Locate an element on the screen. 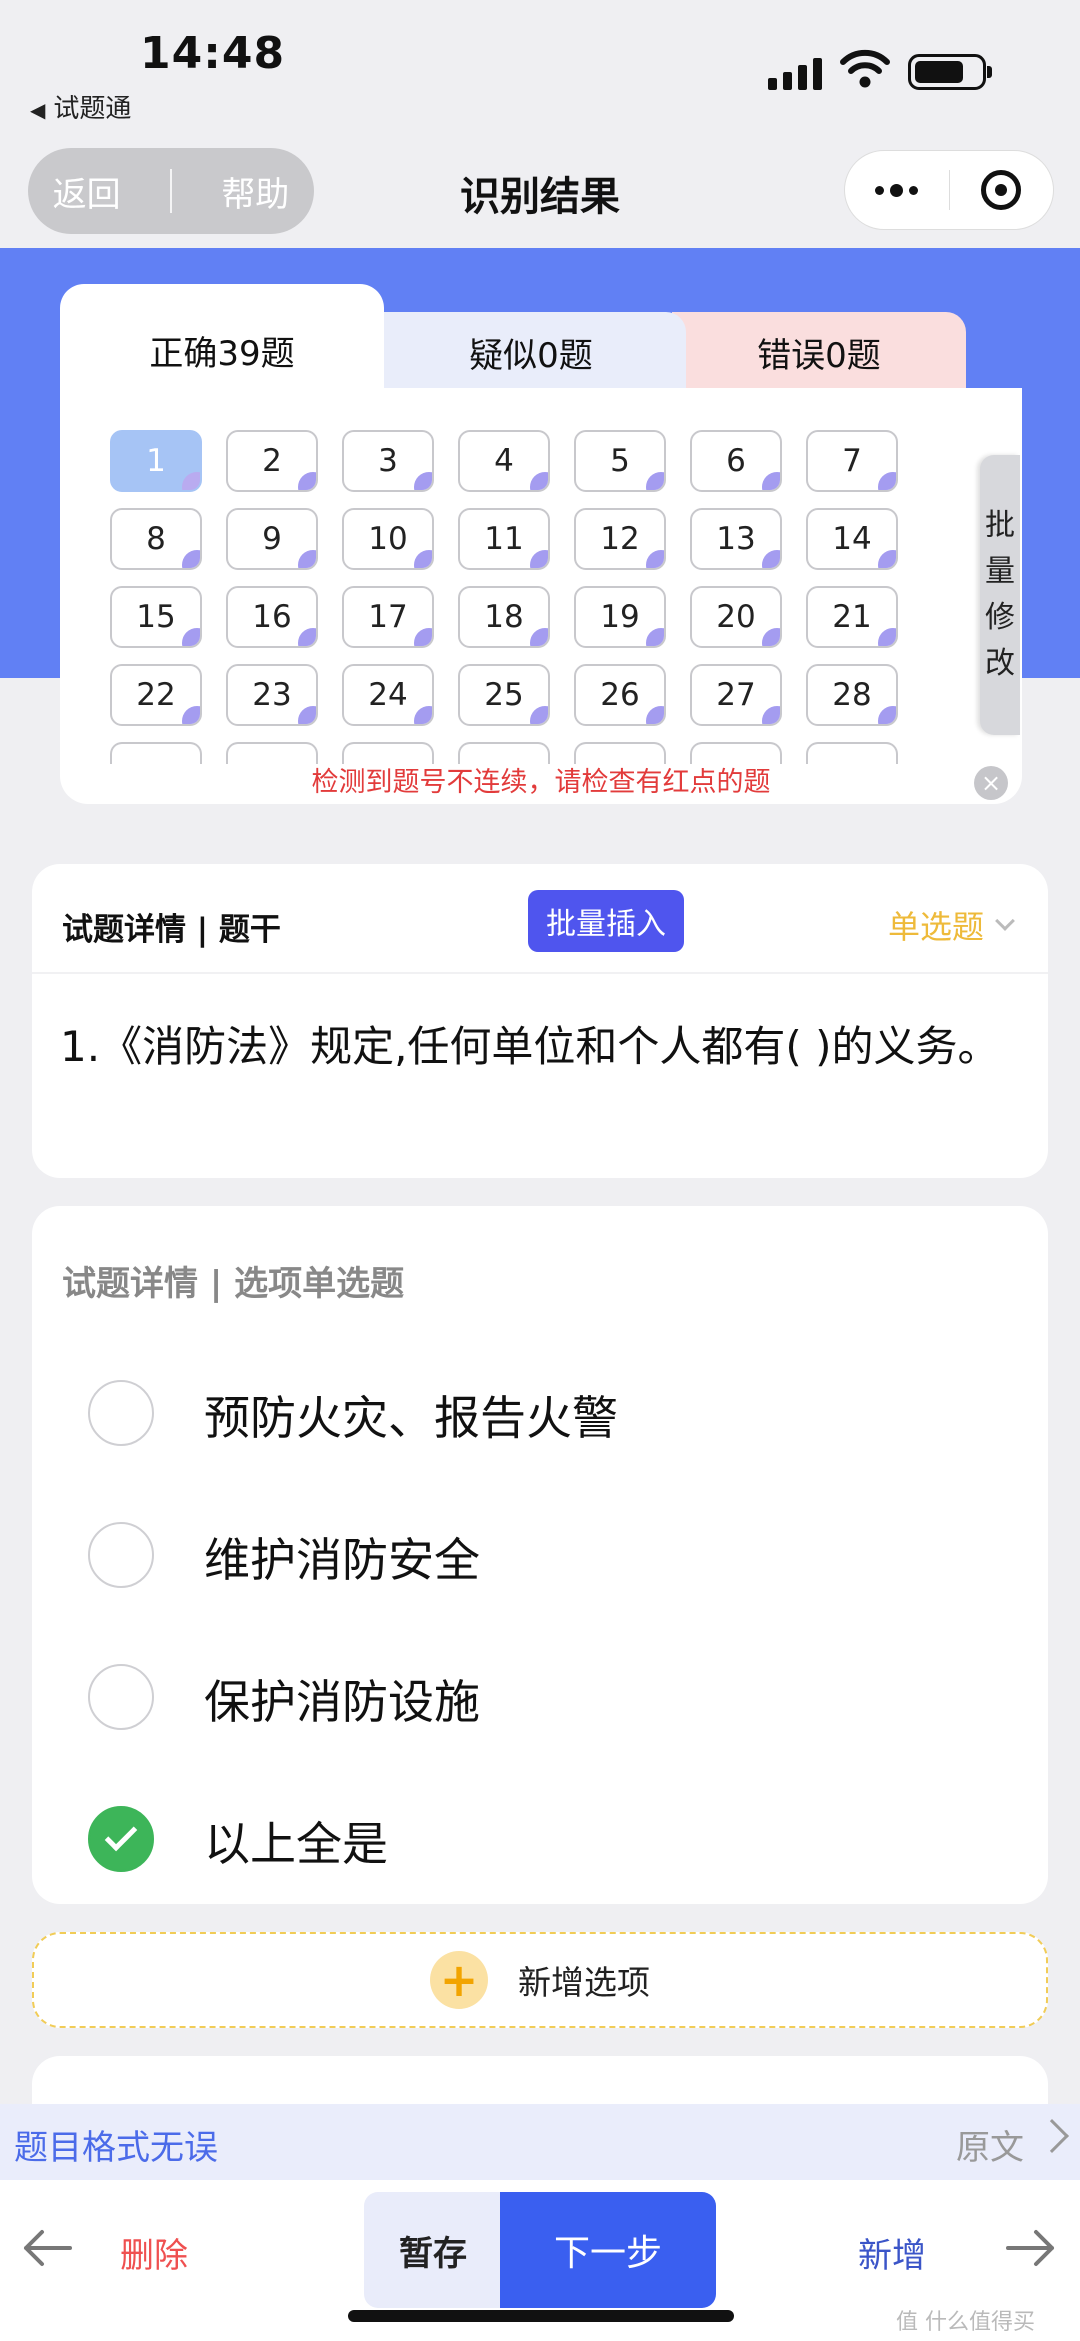 The height and width of the screenshot is (2341, 1080). option-label-3: 保护消防设施 is located at coordinates (342, 1699).